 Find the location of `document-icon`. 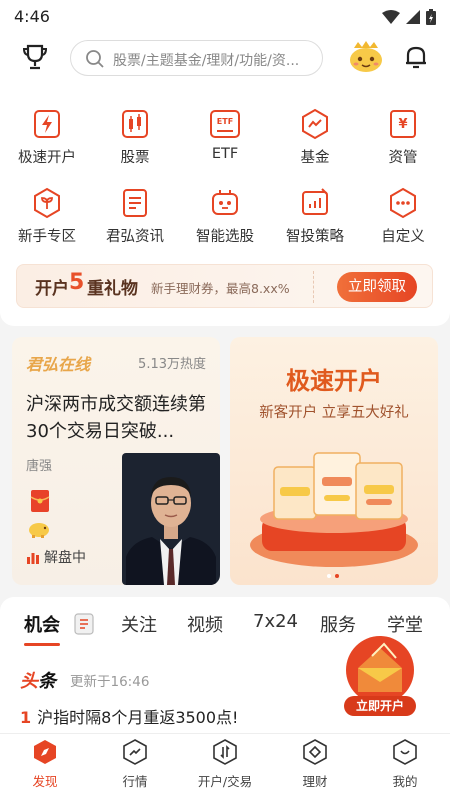

document-icon is located at coordinates (84, 624).